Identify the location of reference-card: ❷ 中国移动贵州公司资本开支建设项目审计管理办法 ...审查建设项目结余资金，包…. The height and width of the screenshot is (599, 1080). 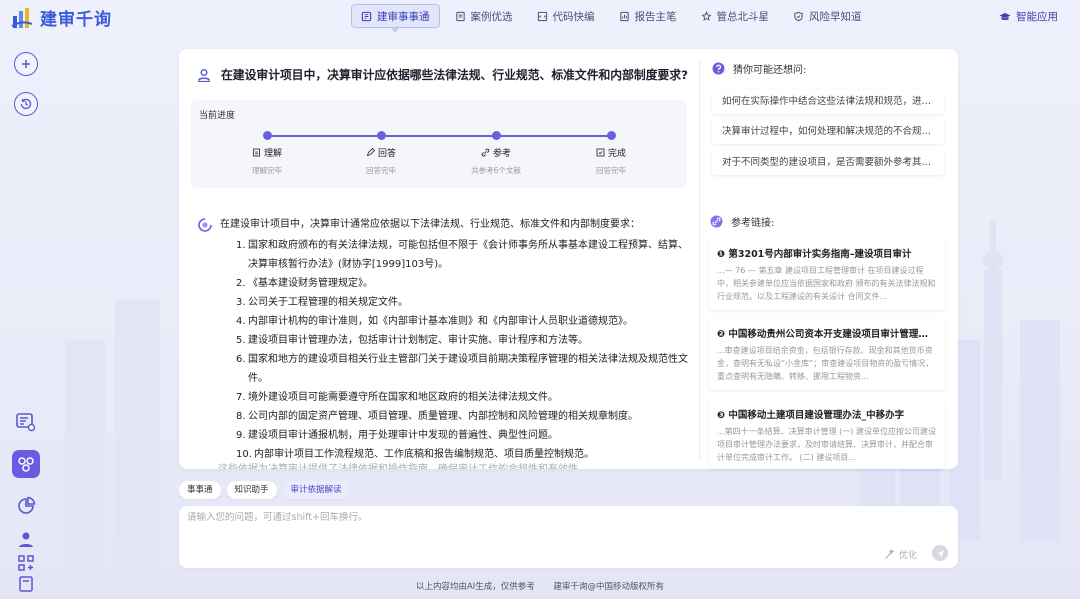
(827, 355).